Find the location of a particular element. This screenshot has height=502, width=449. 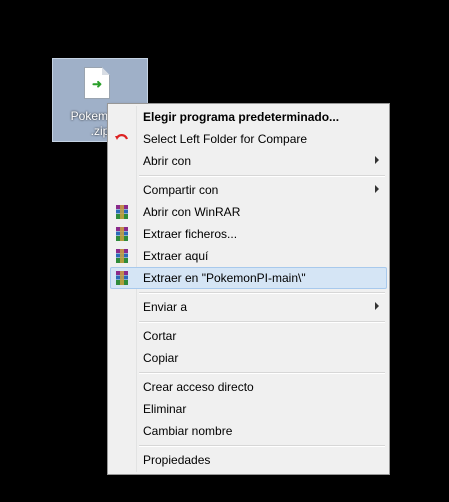

menu-item-copy: Copiar is located at coordinates (248, 358).